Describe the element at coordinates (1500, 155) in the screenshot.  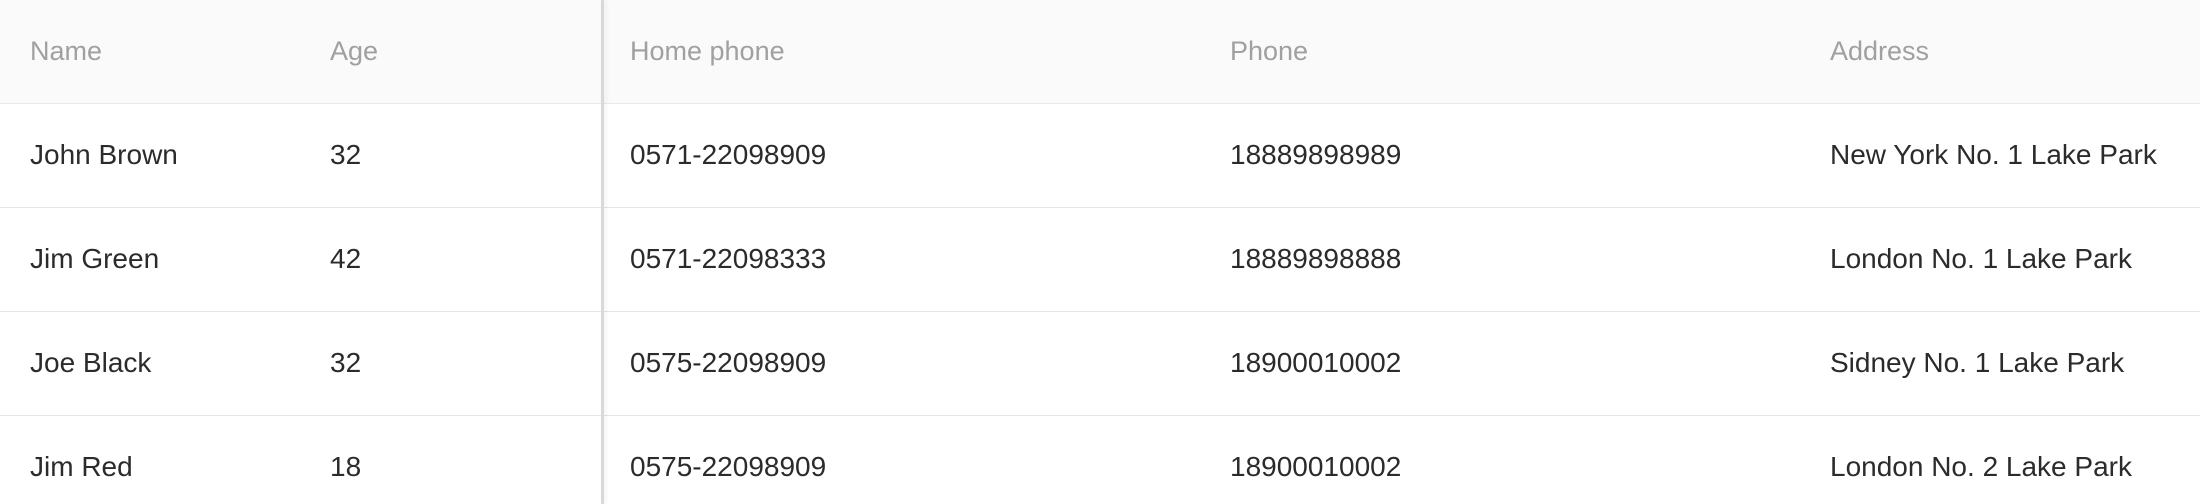
I see `cell-phone: 18889898989` at that location.